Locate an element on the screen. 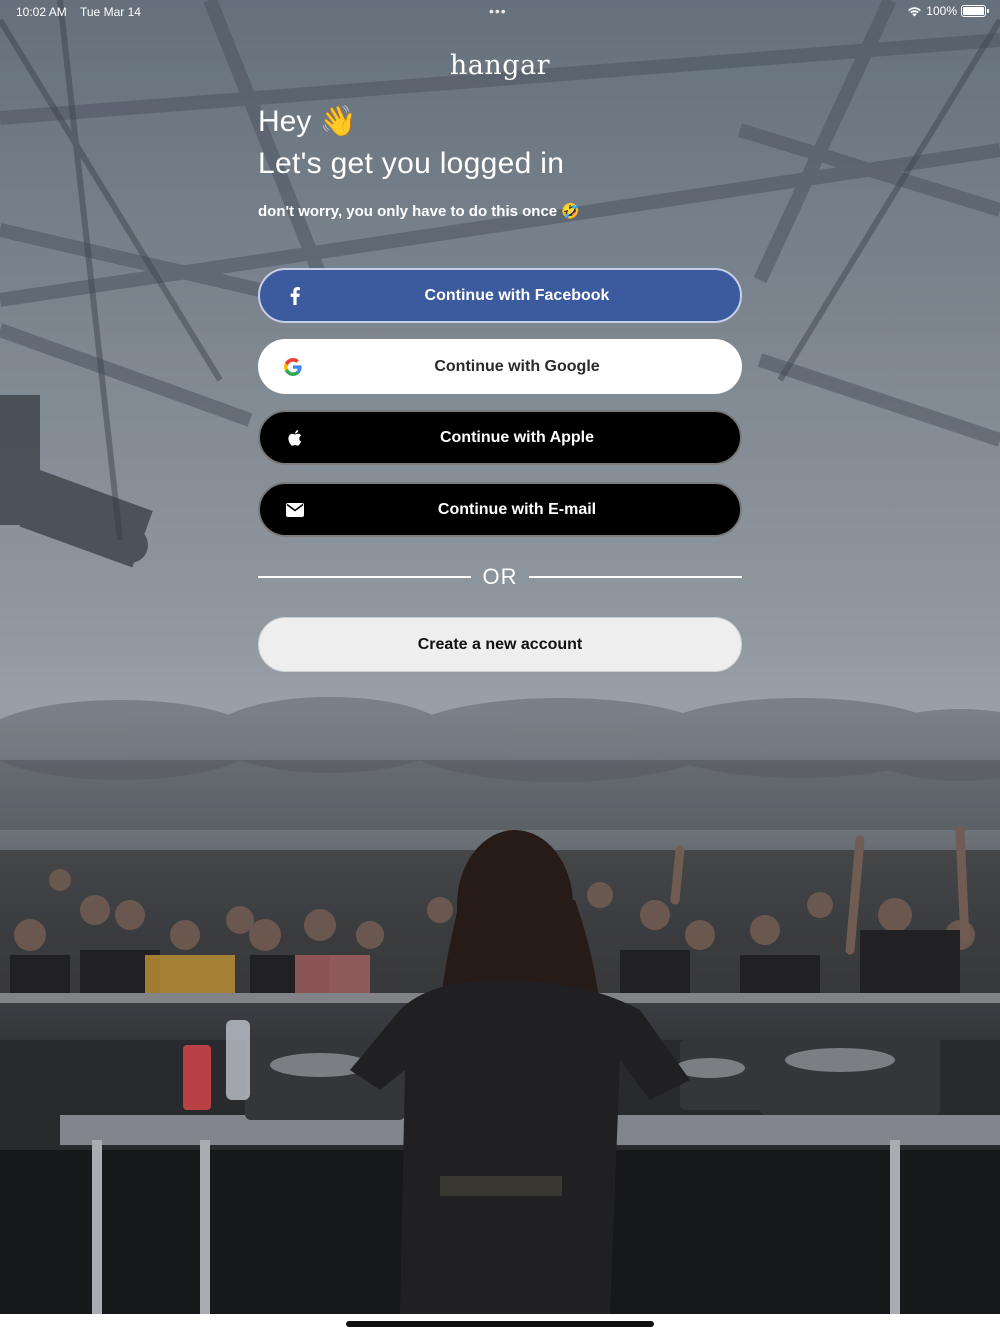  email-button-label: Continue with E-mail is located at coordinates (517, 509).